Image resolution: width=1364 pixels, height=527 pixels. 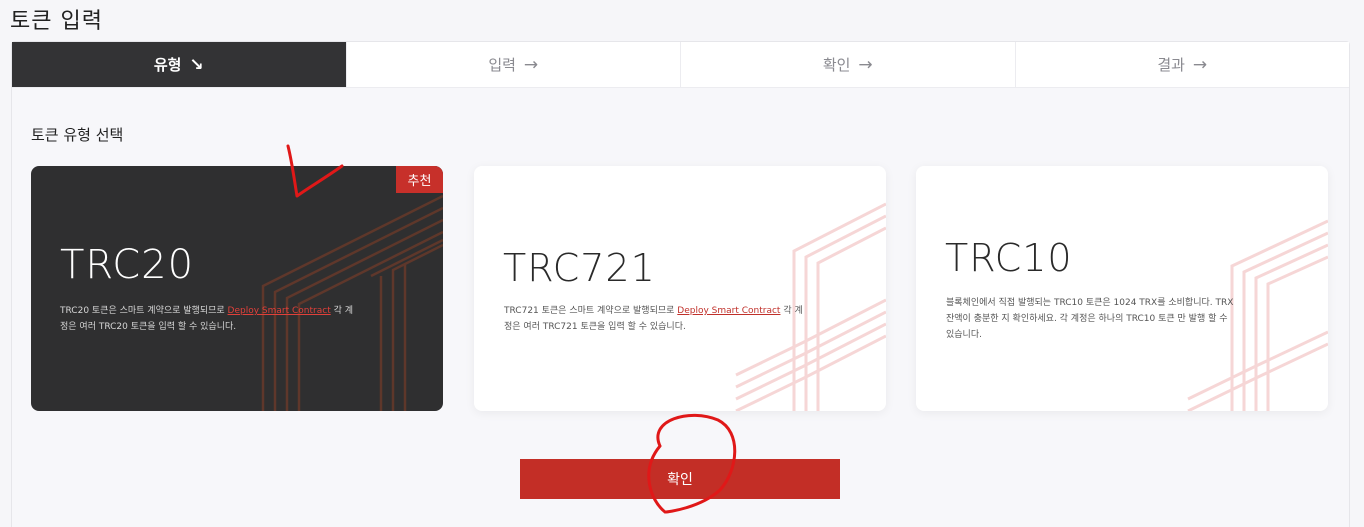 I want to click on tab-result-label: 결과, so click(x=1171, y=65).